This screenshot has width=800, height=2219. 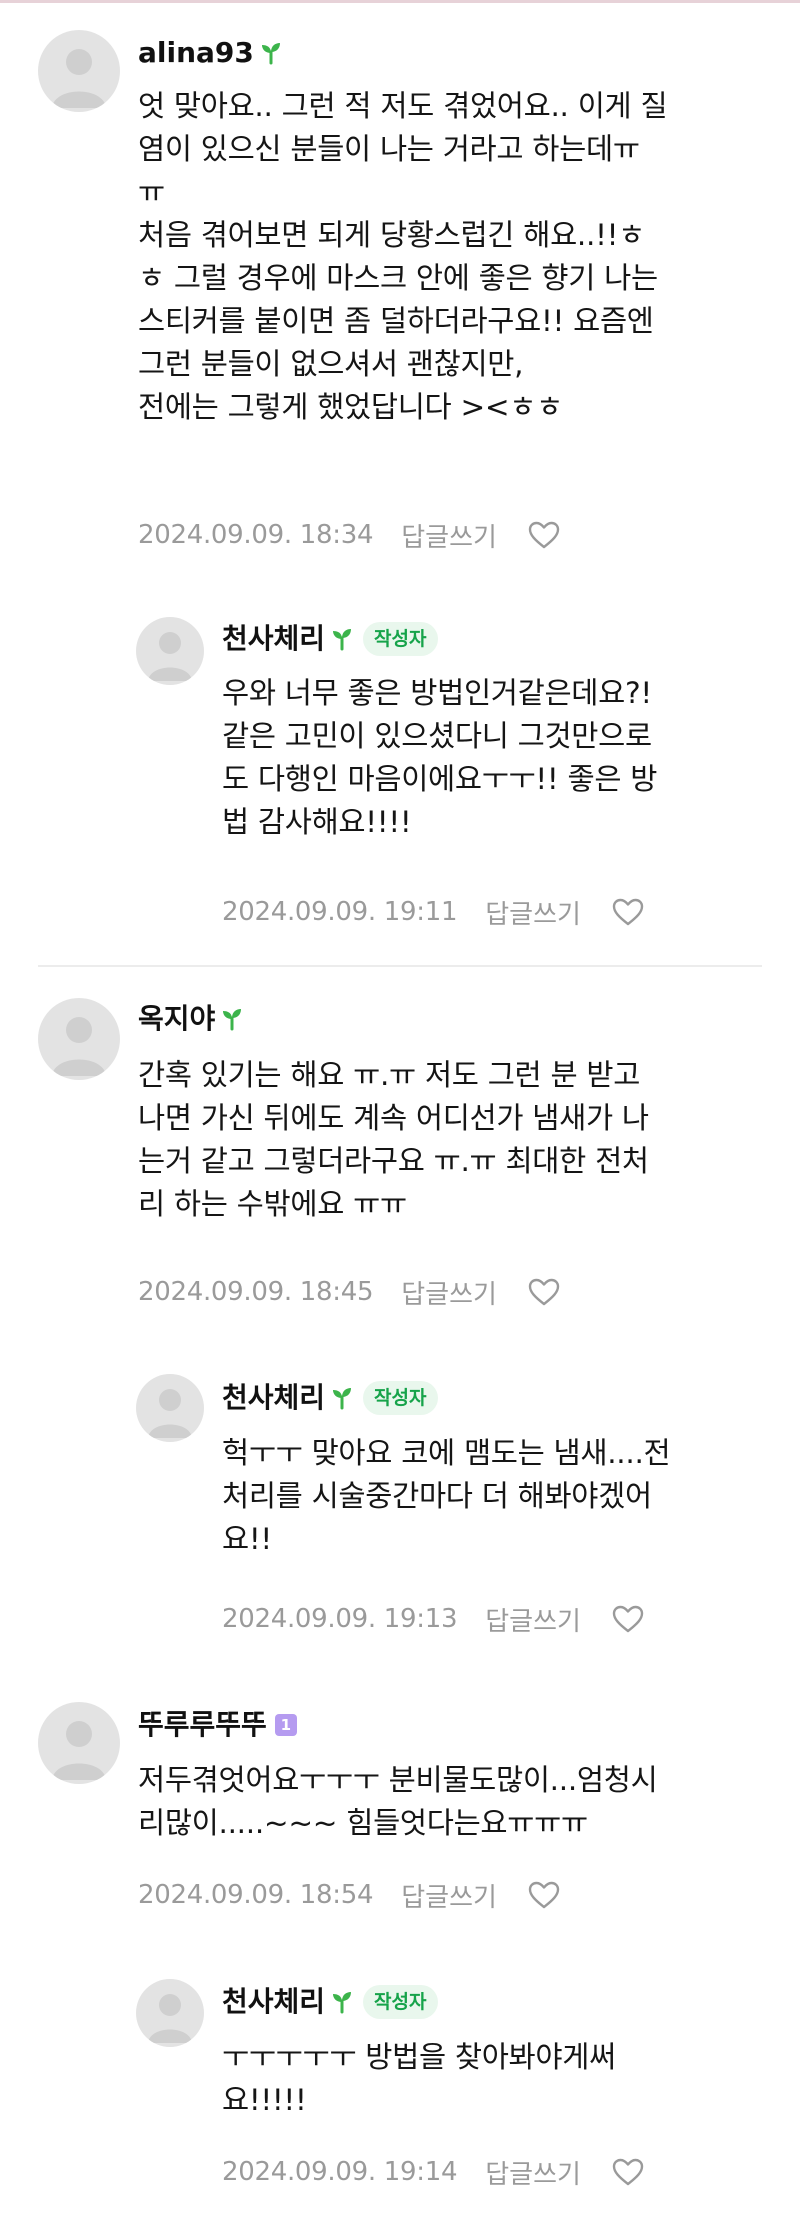 What do you see at coordinates (256, 1895) in the screenshot?
I see `comment-date: 2024.09.09. 18:54` at bounding box center [256, 1895].